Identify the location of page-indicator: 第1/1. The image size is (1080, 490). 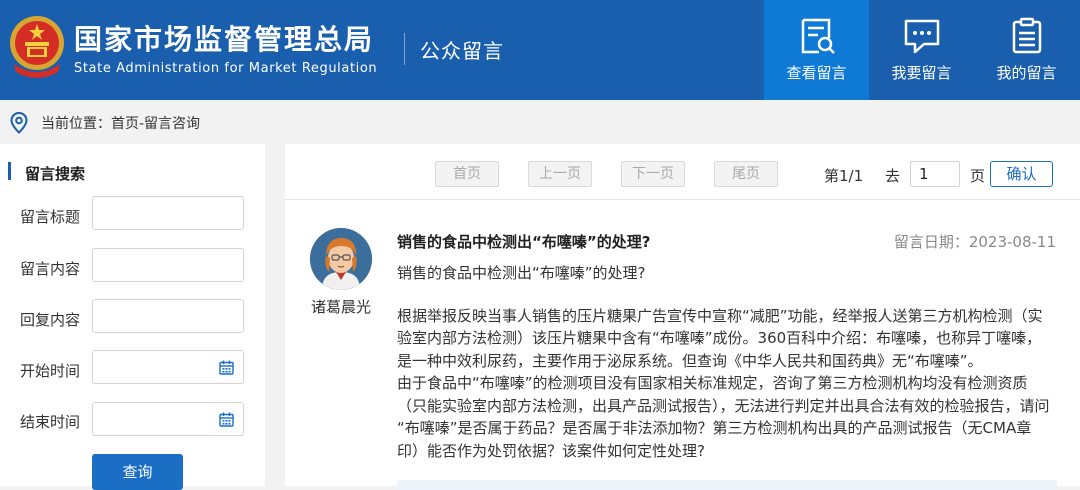
(844, 176).